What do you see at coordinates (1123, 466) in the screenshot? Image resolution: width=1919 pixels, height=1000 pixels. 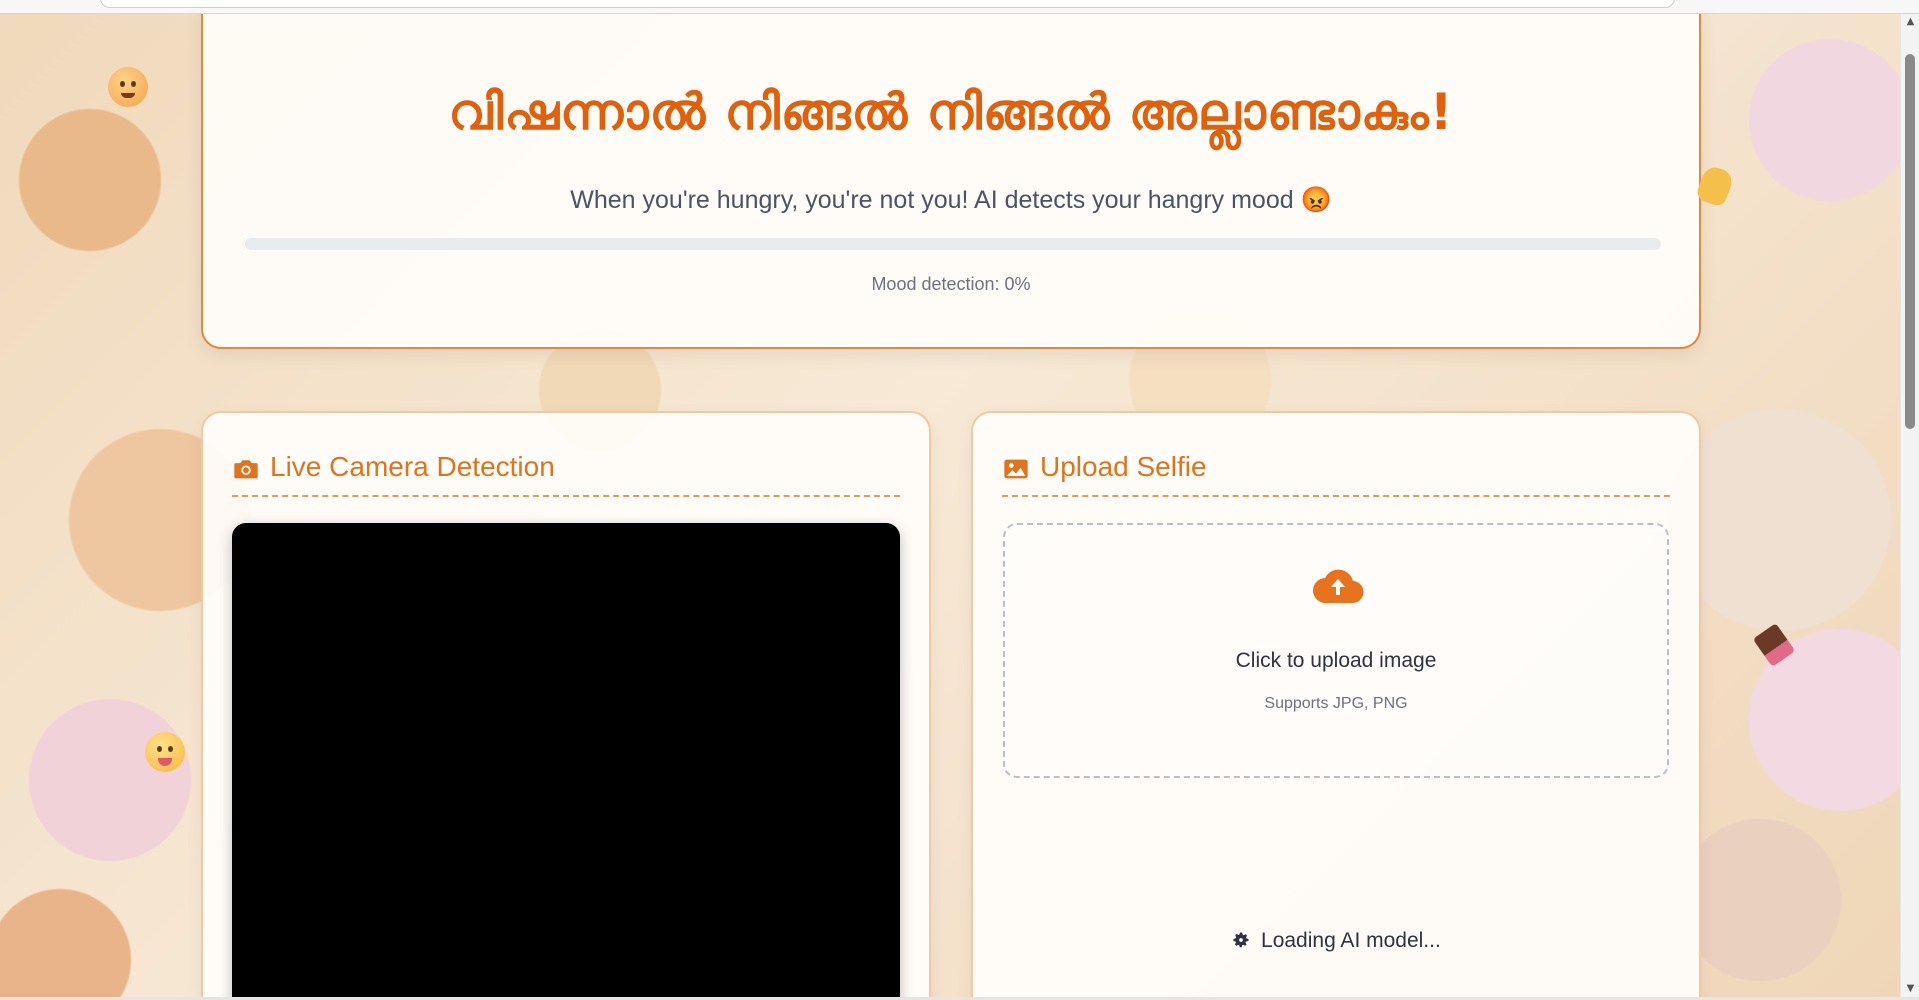 I see `upload-panel-title: Upload Selfie` at bounding box center [1123, 466].